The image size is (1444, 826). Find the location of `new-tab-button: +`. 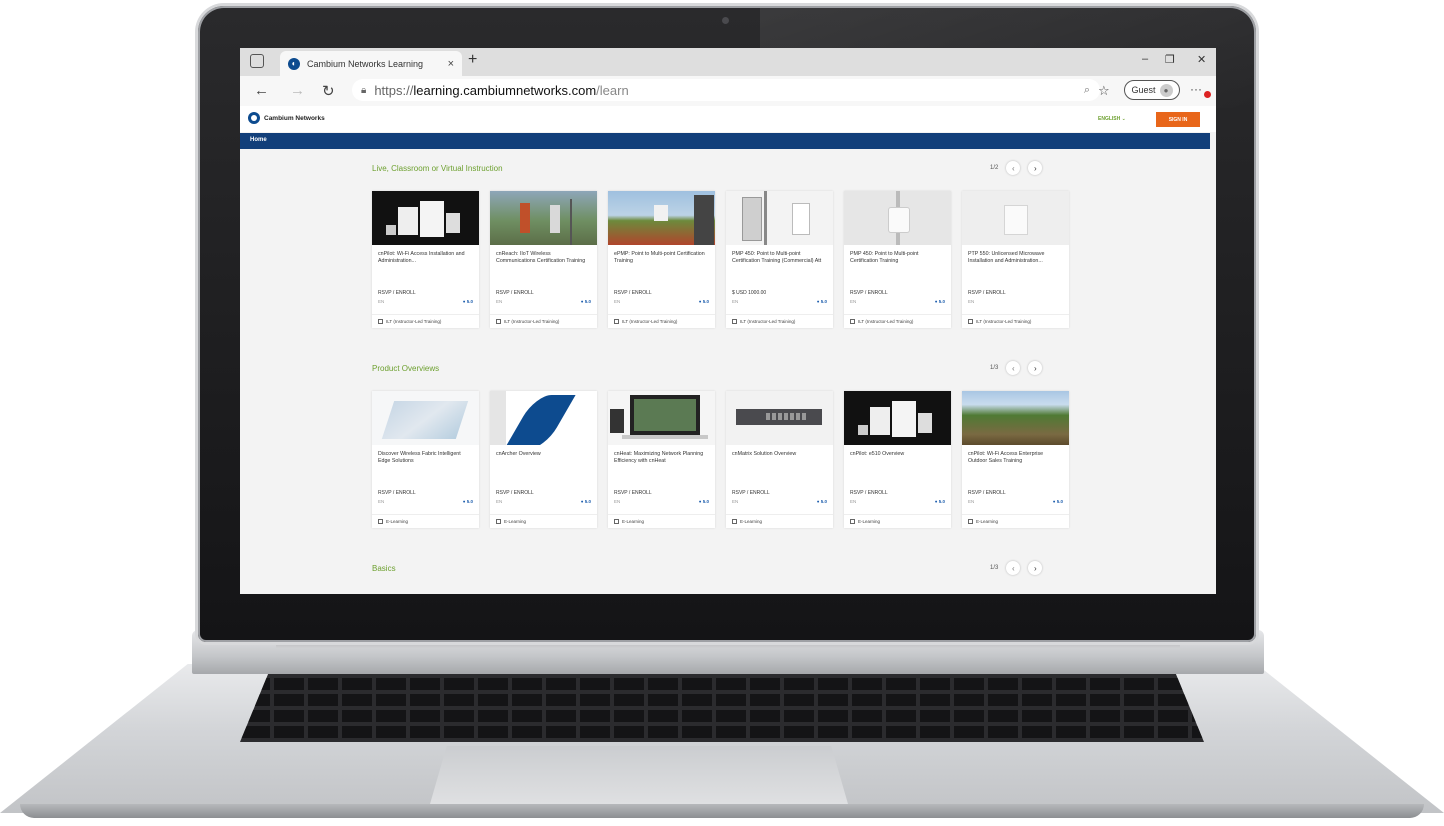

new-tab-button: + is located at coordinates (472, 60).